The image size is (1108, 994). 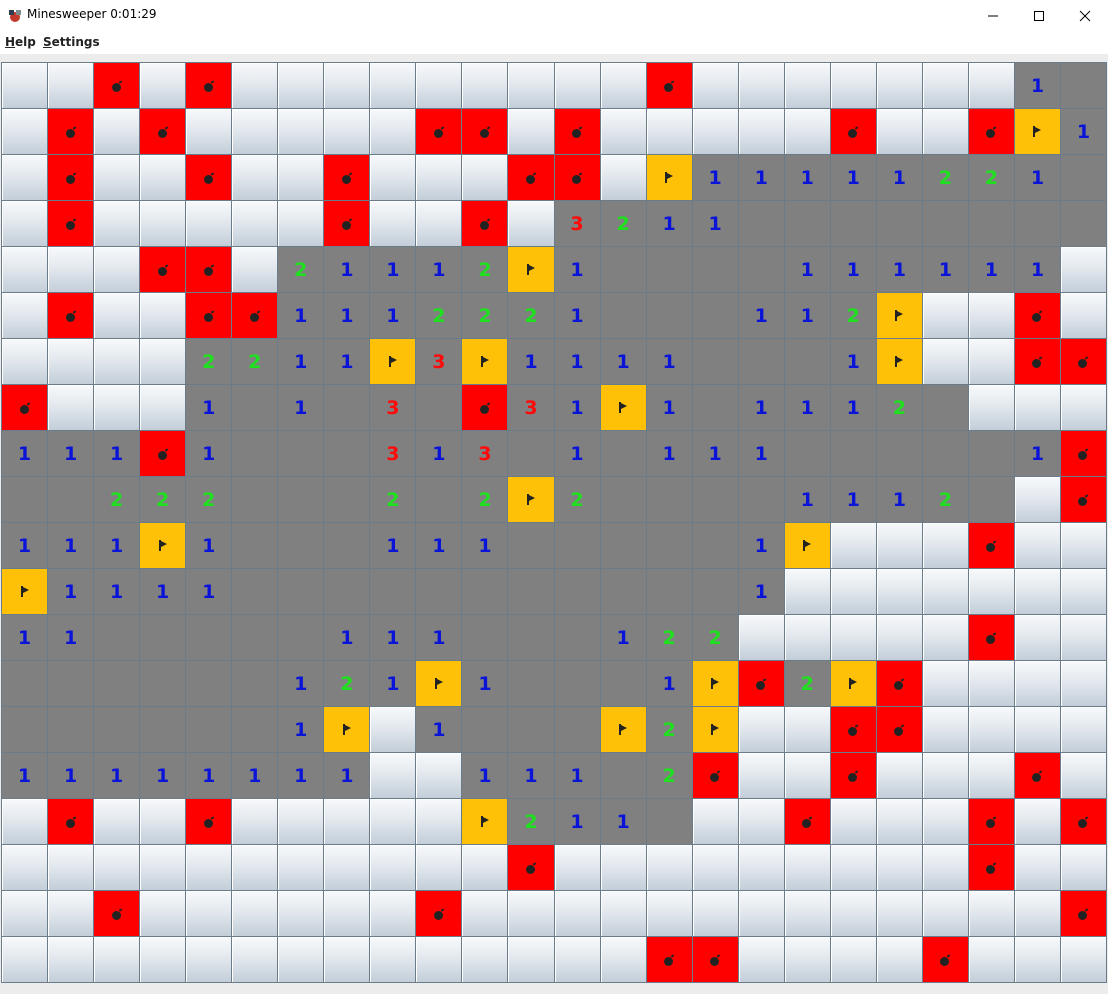 What do you see at coordinates (1085, 15) in the screenshot?
I see `close-button` at bounding box center [1085, 15].